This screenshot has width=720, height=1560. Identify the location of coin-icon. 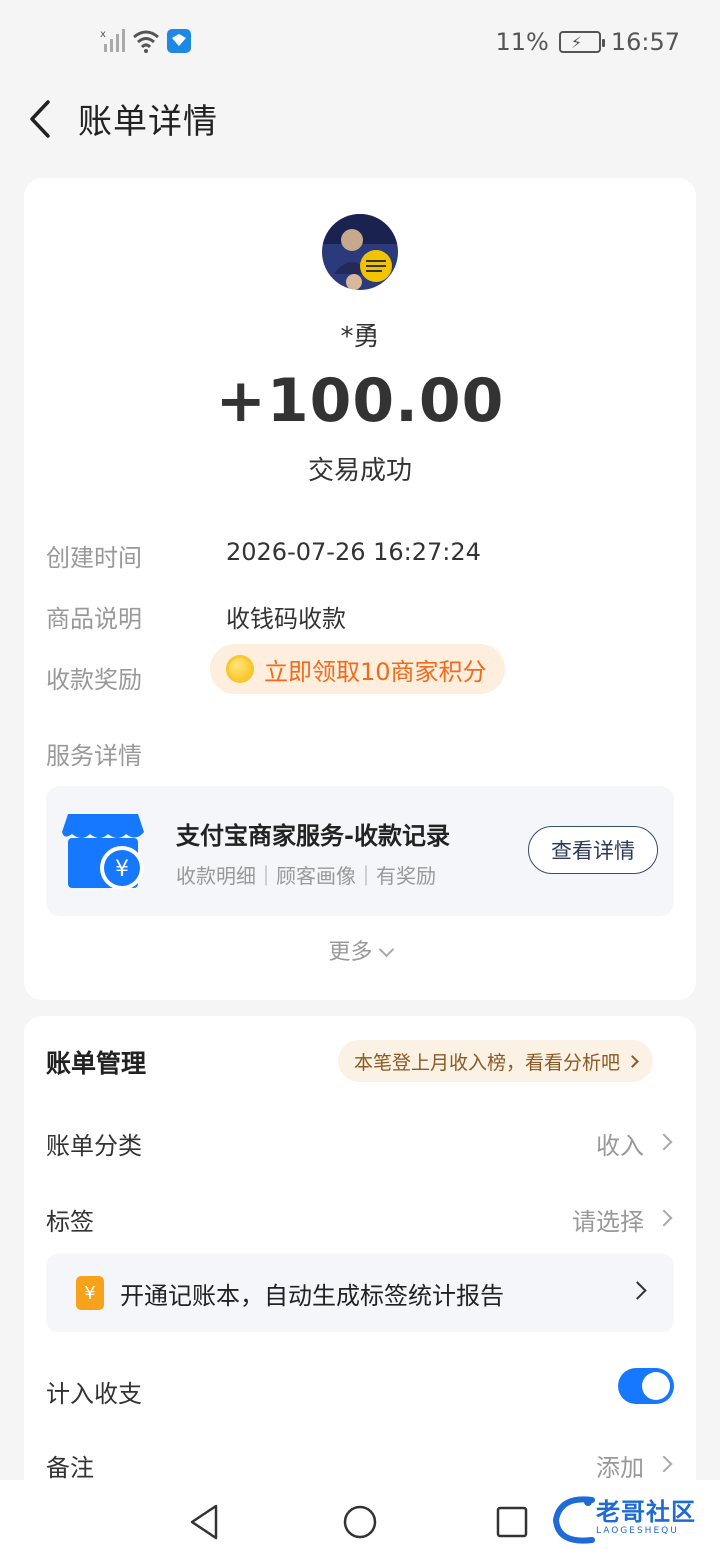
(240, 669).